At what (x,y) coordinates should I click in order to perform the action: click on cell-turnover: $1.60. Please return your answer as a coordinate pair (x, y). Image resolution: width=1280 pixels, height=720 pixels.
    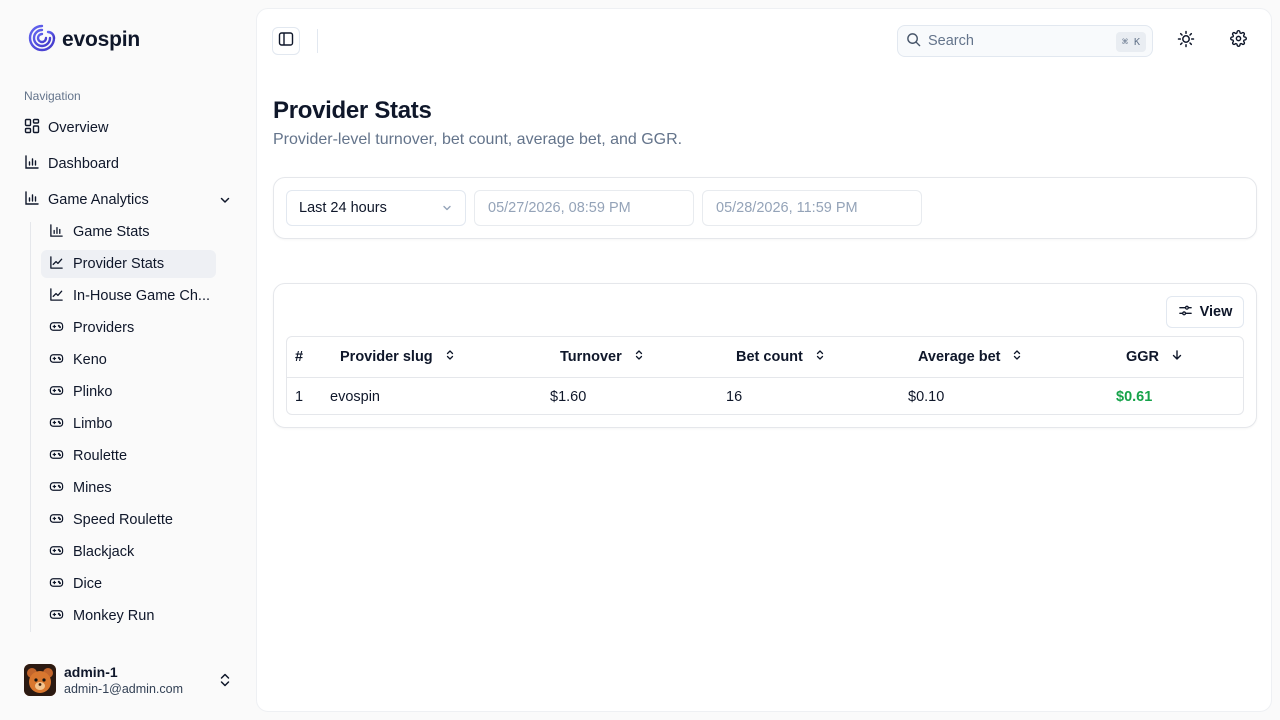
    Looking at the image, I should click on (568, 396).